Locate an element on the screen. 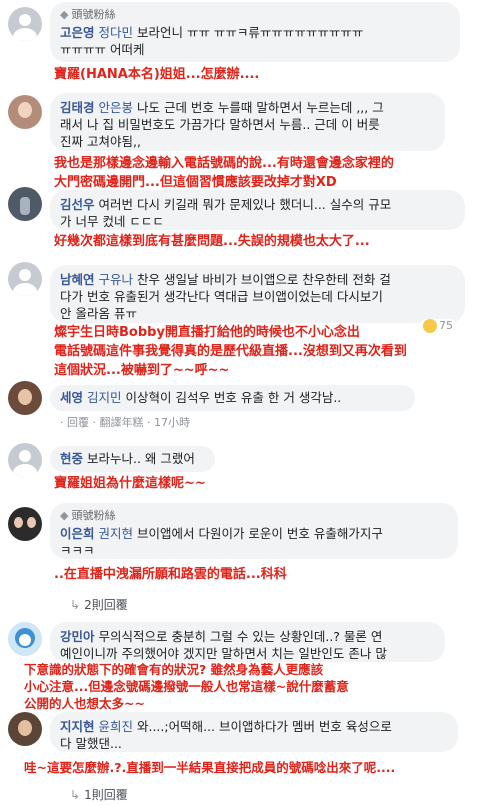 The height and width of the screenshot is (806, 499). tagged-user: 윤희진 is located at coordinates (116, 726).